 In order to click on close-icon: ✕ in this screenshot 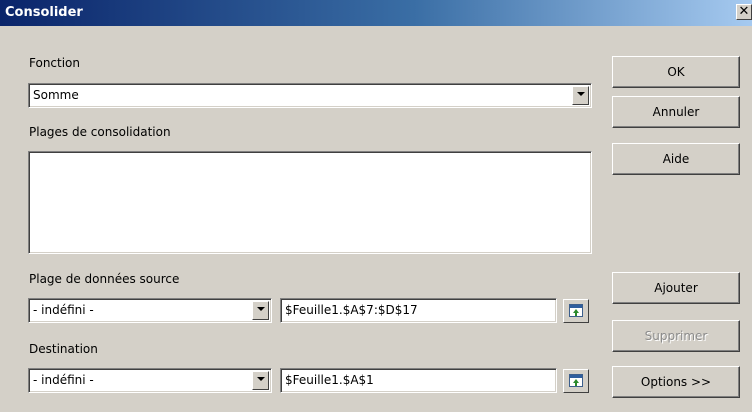, I will do `click(744, 11)`.